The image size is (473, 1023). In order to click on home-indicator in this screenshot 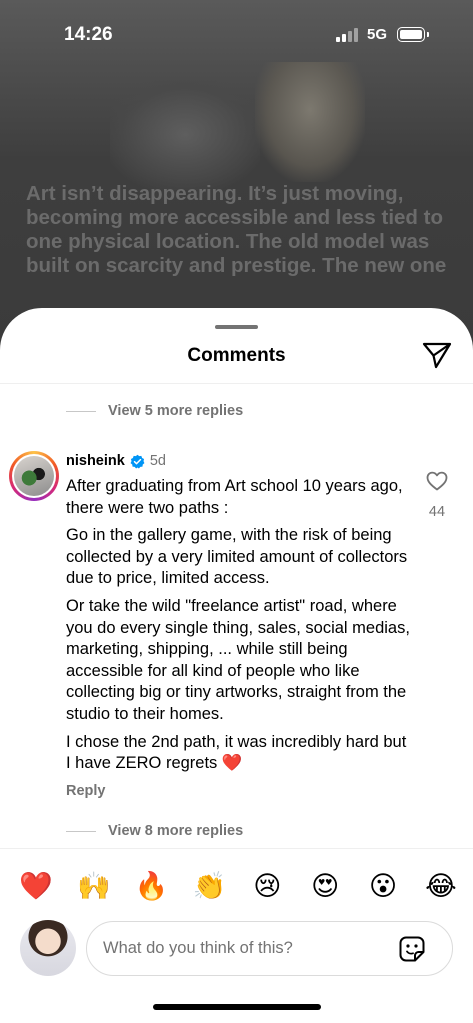, I will do `click(237, 1007)`.